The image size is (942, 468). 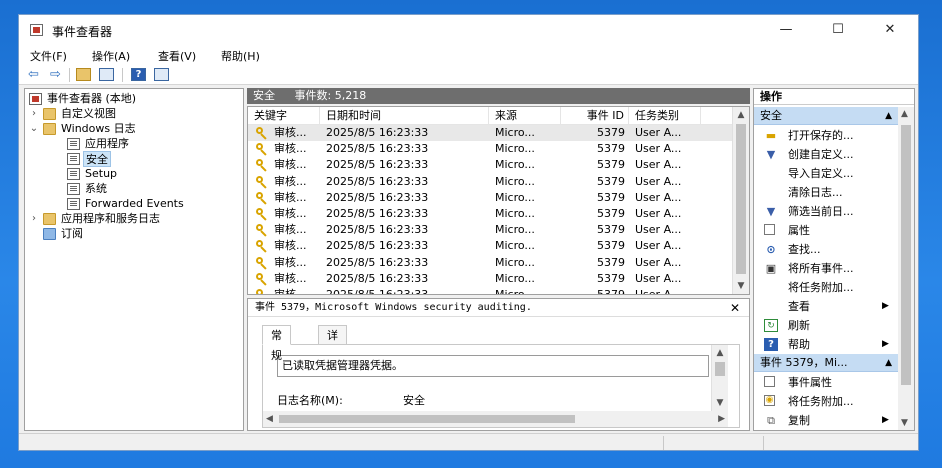 What do you see at coordinates (826, 306) in the screenshot?
I see `action-view: 查看 ▶` at bounding box center [826, 306].